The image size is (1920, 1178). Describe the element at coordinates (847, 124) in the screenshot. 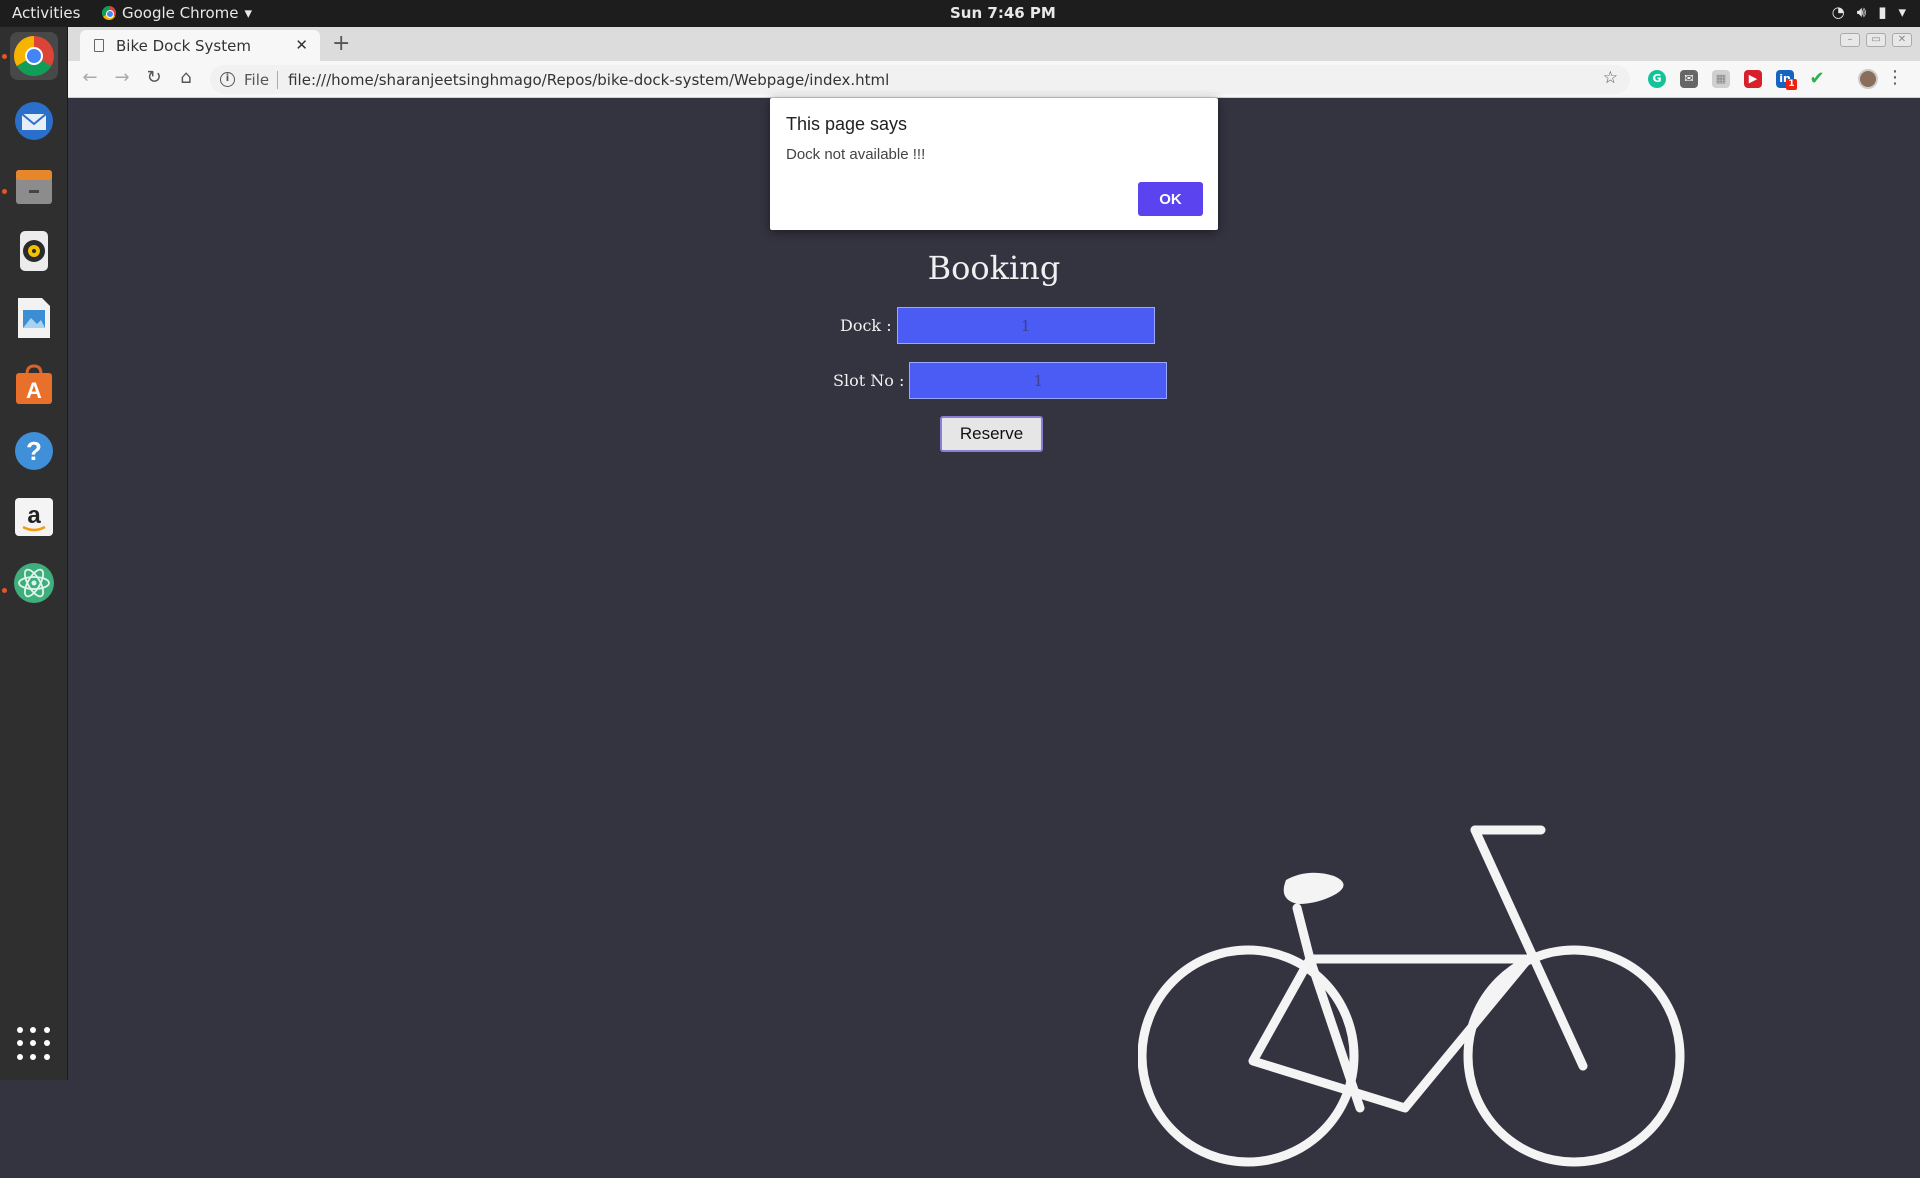

I see `alert-title: This page says` at that location.